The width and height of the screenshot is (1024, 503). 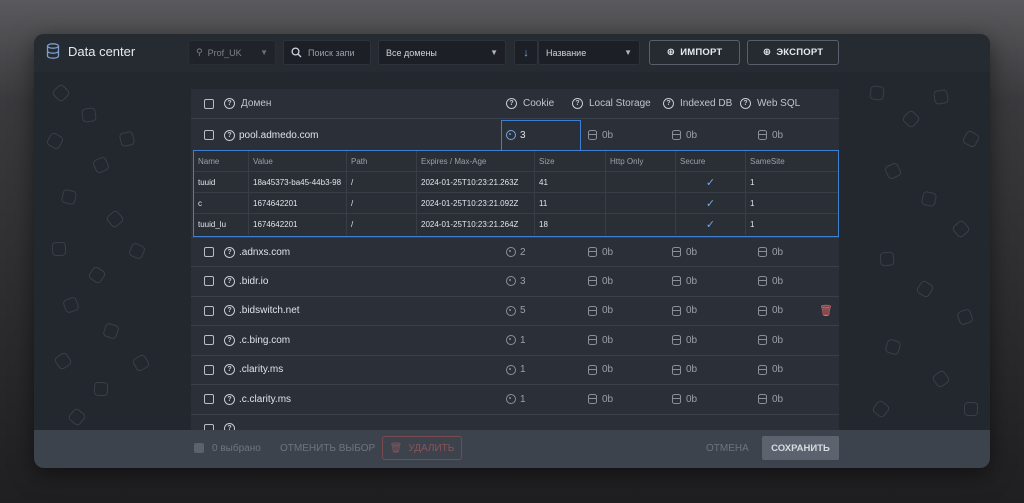 What do you see at coordinates (791, 203) in the screenshot?
I see `cookie-samesite: 1` at bounding box center [791, 203].